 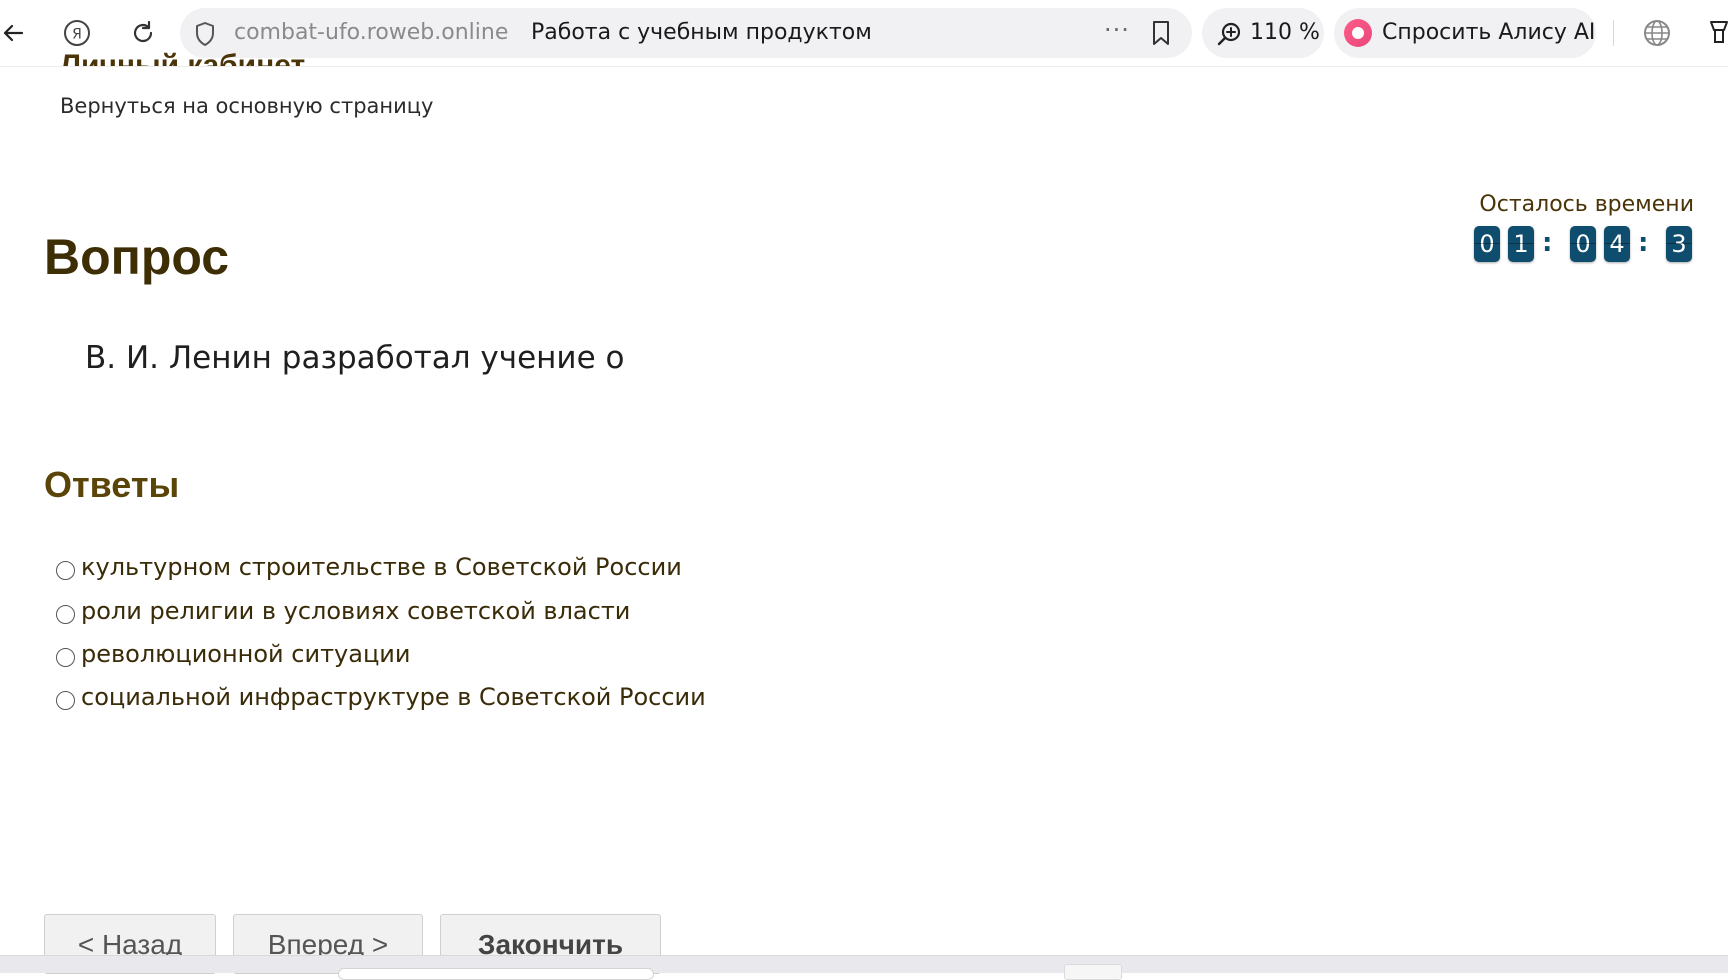 What do you see at coordinates (1613, 33) in the screenshot?
I see `toolbar-divider` at bounding box center [1613, 33].